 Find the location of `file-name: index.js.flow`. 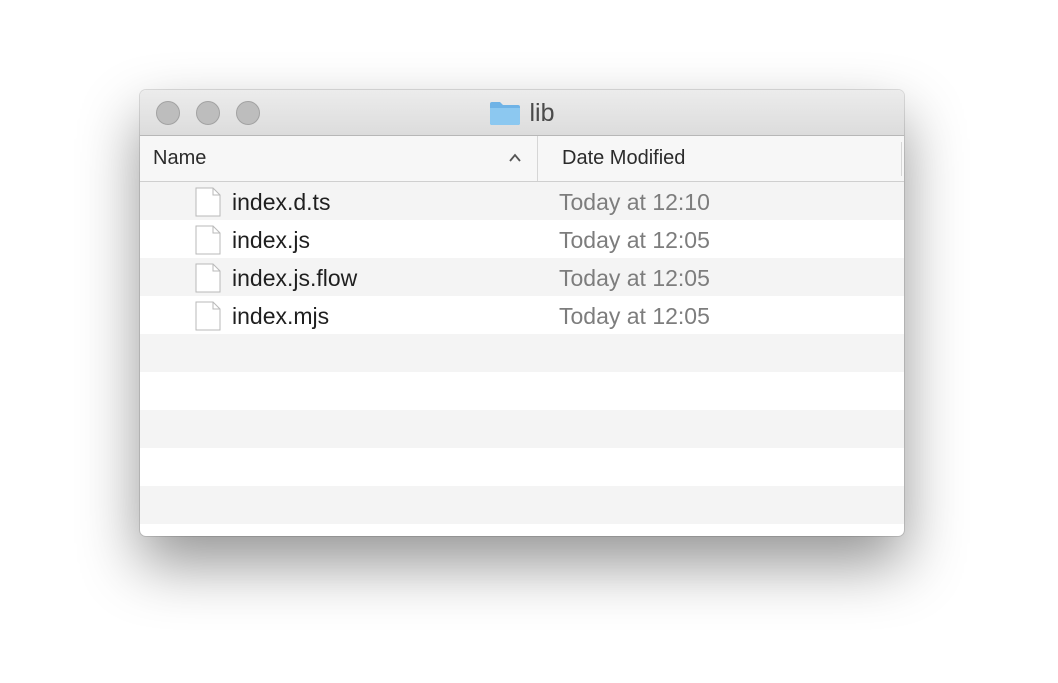

file-name: index.js.flow is located at coordinates (295, 278).